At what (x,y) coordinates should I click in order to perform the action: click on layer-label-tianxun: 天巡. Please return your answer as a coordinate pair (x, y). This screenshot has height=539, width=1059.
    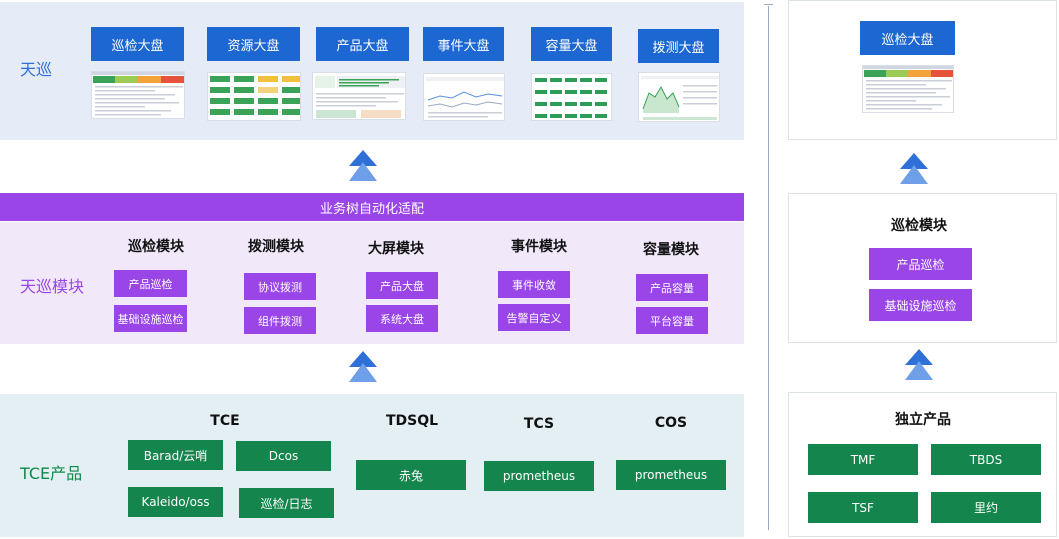
    Looking at the image, I should click on (36, 69).